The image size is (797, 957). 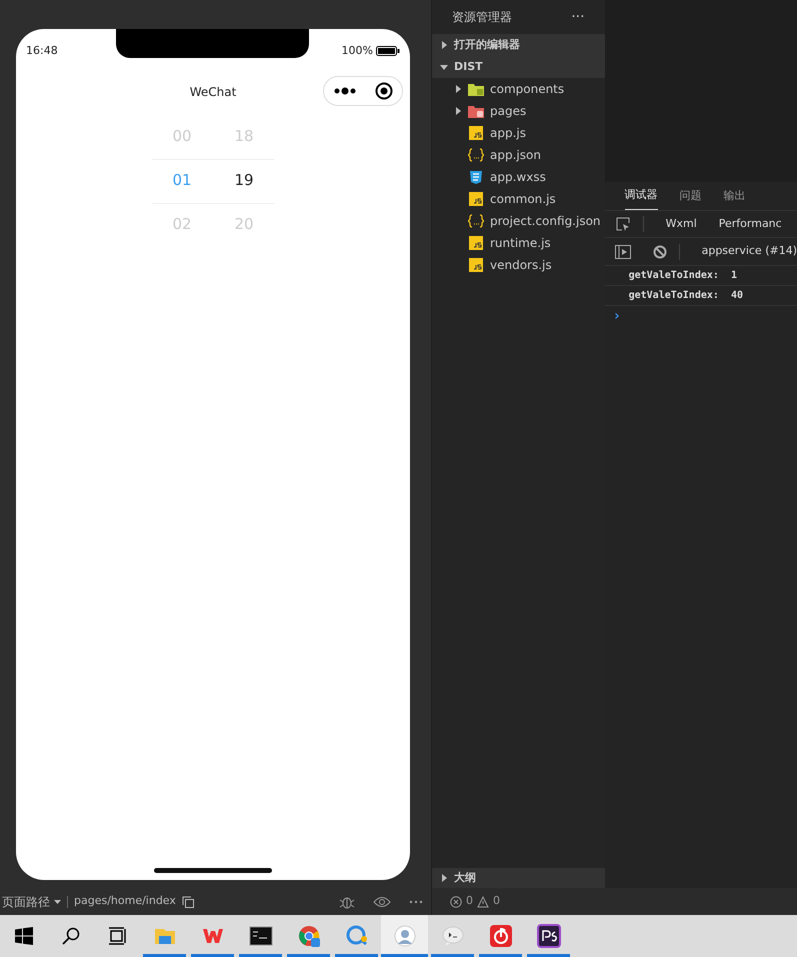 What do you see at coordinates (691, 196) in the screenshot?
I see `debugger-tab: 问题` at bounding box center [691, 196].